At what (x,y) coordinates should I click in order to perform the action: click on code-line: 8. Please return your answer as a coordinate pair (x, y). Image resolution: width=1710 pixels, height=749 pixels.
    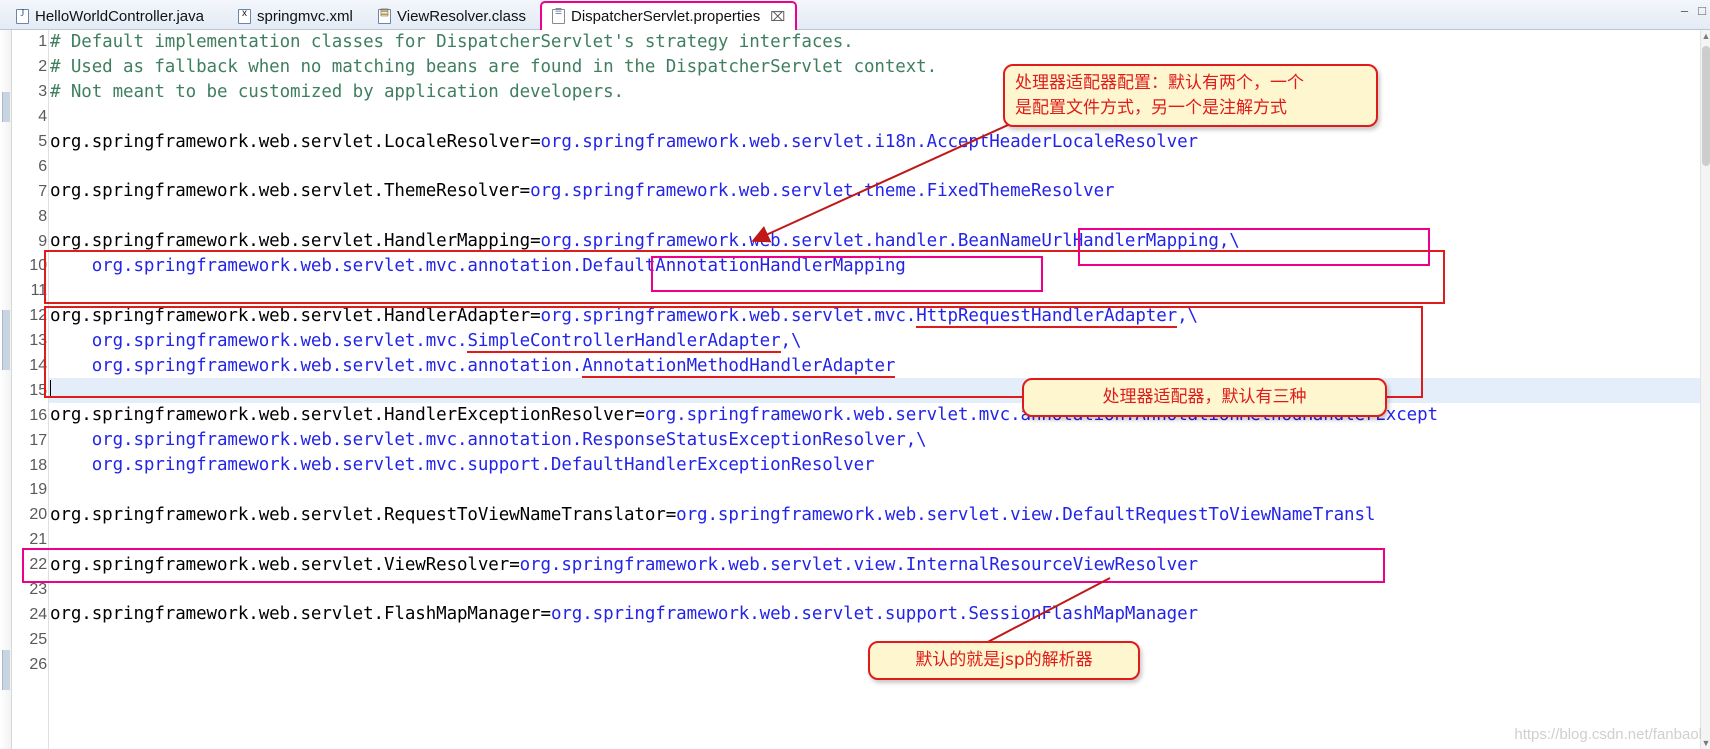
    Looking at the image, I should click on (861, 216).